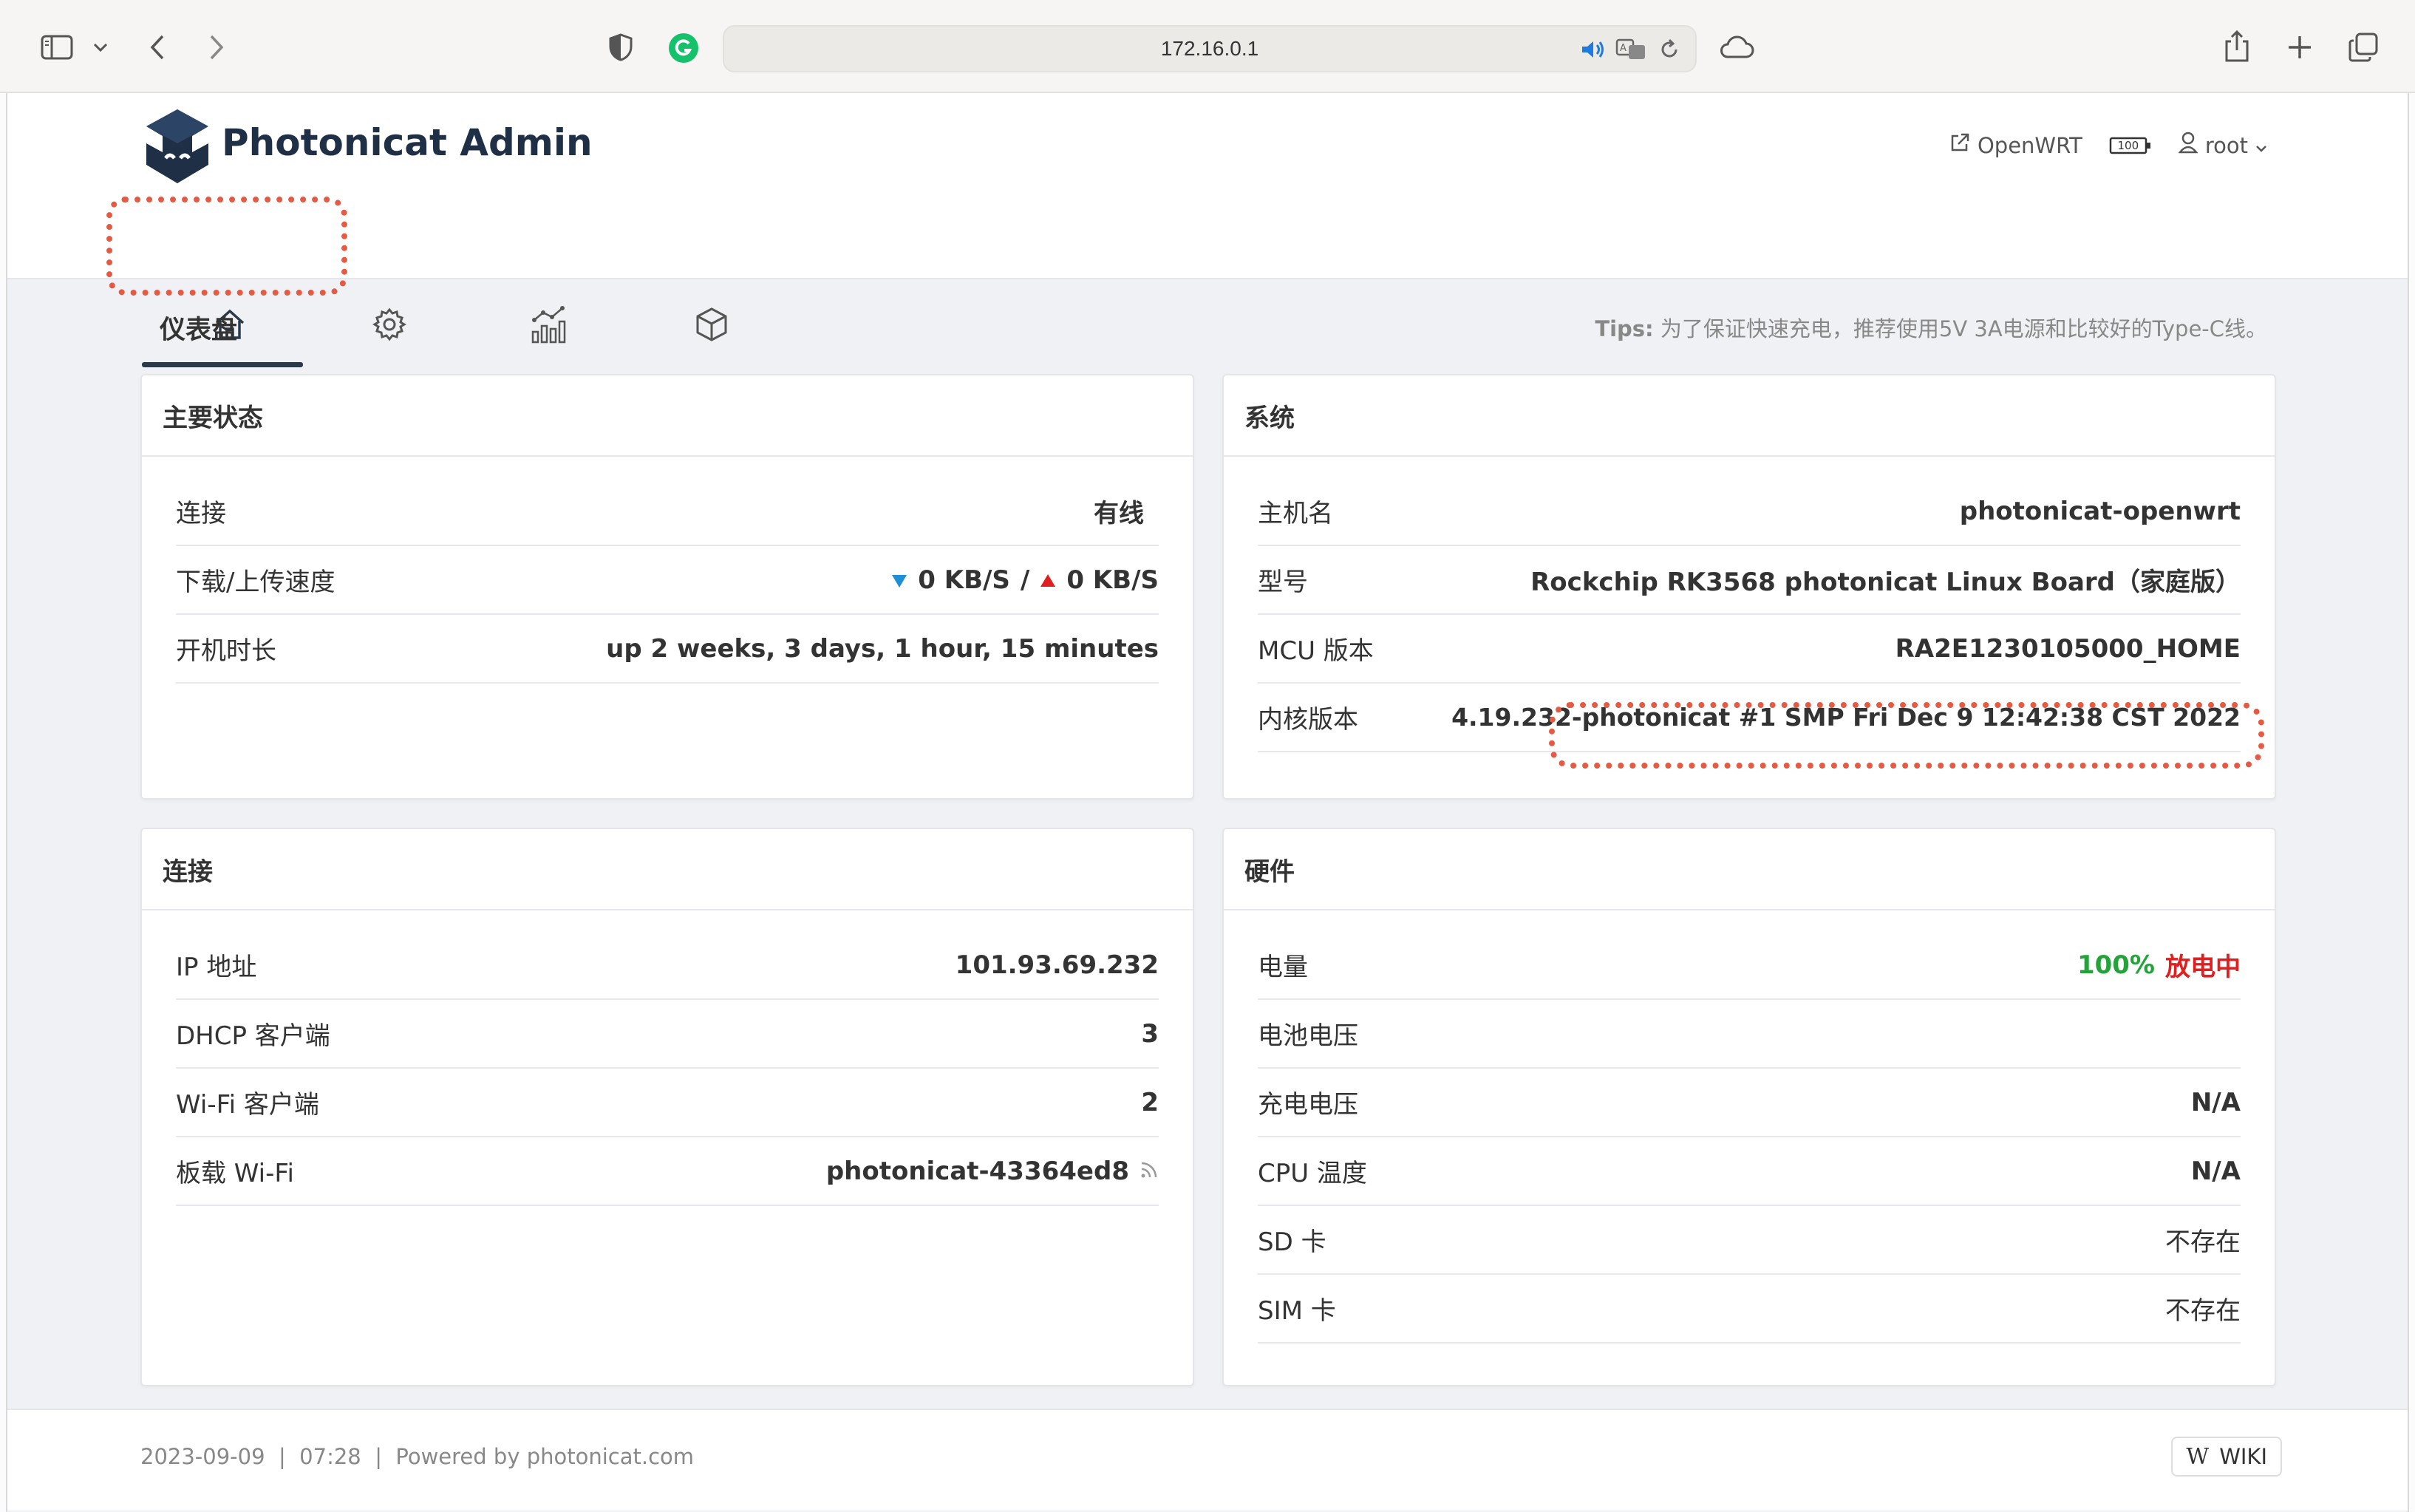  Describe the element at coordinates (255, 582) in the screenshot. I see `row-label: 下载/上传速度` at that location.